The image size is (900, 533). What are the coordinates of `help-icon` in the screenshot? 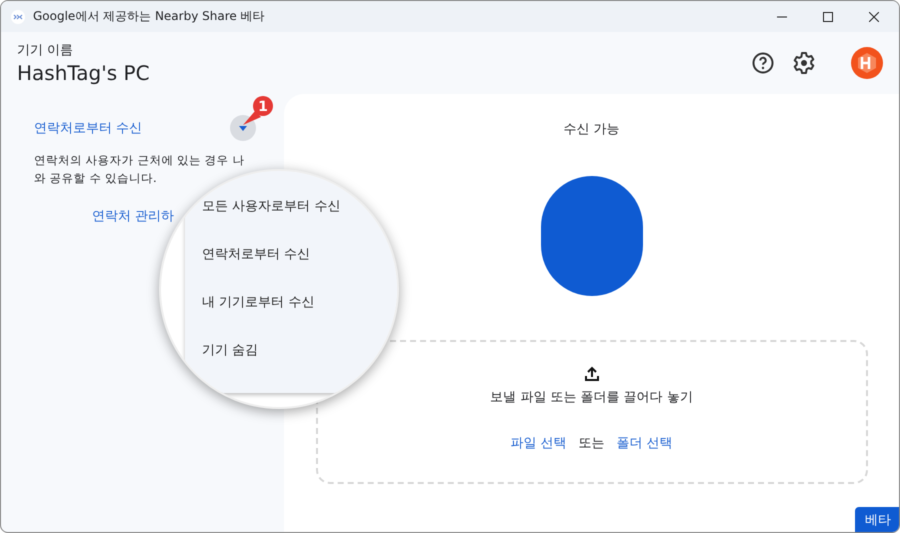 It's located at (763, 63).